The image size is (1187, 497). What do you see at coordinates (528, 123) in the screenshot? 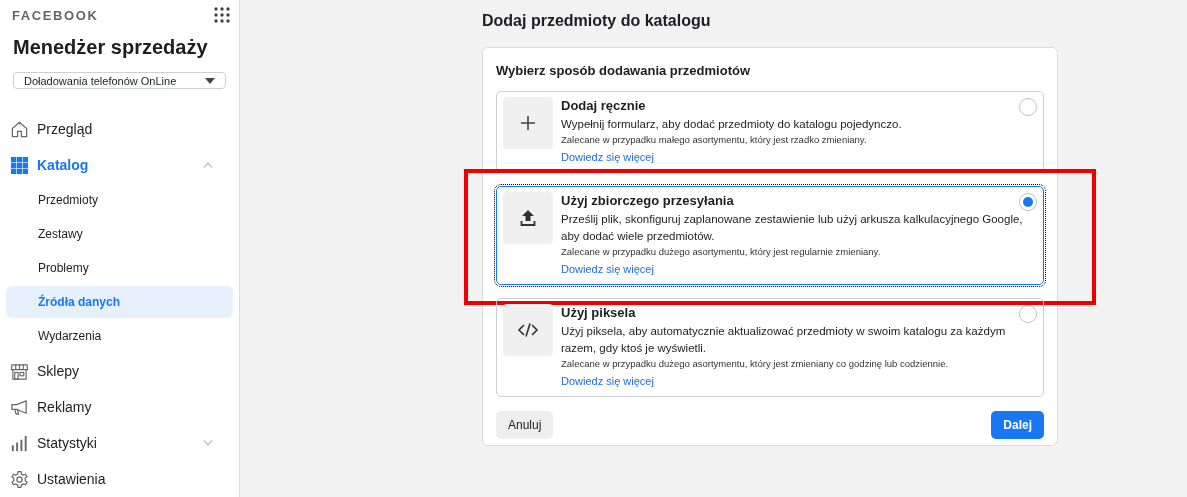
I see `plus-icon` at bounding box center [528, 123].